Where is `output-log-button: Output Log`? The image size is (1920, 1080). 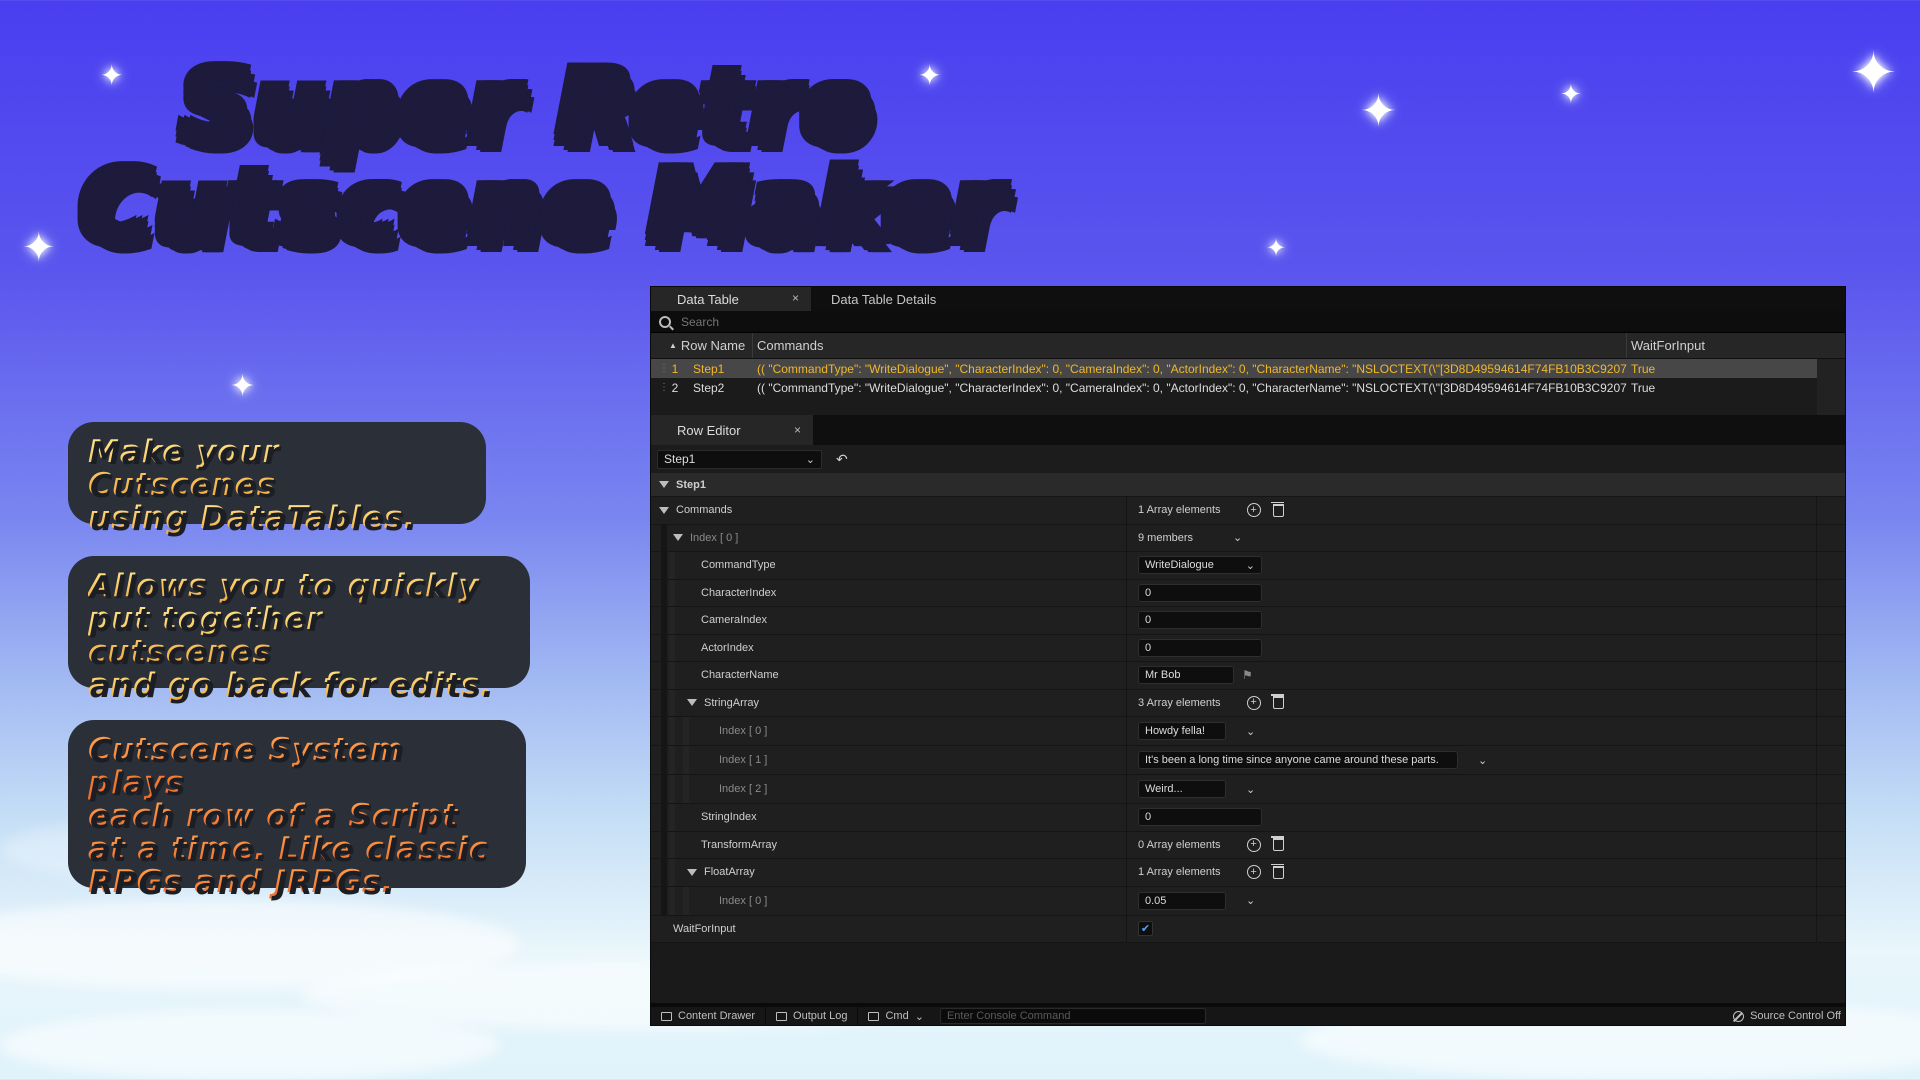 output-log-button: Output Log is located at coordinates (812, 1016).